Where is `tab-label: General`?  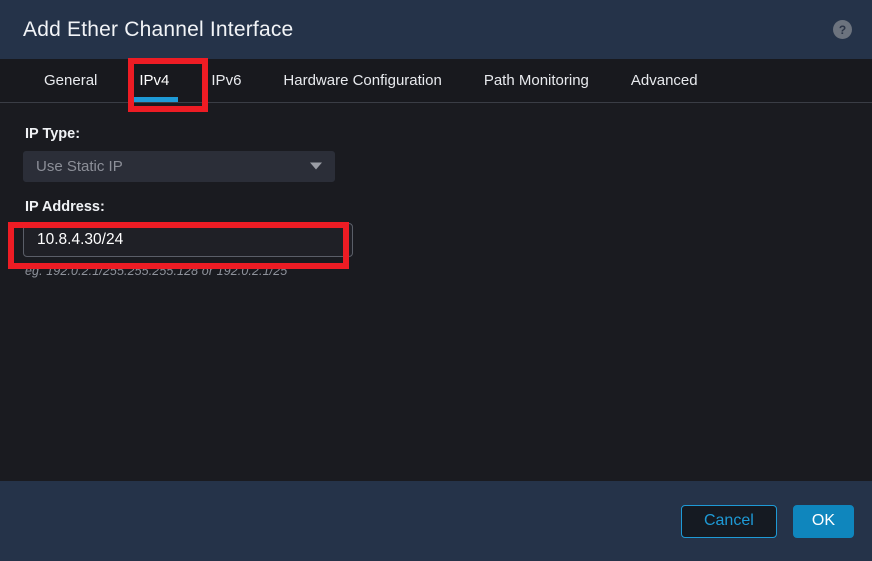 tab-label: General is located at coordinates (71, 80).